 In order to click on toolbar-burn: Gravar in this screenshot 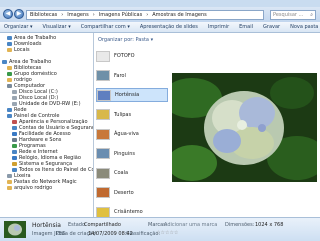, I will do `click(271, 27)`.